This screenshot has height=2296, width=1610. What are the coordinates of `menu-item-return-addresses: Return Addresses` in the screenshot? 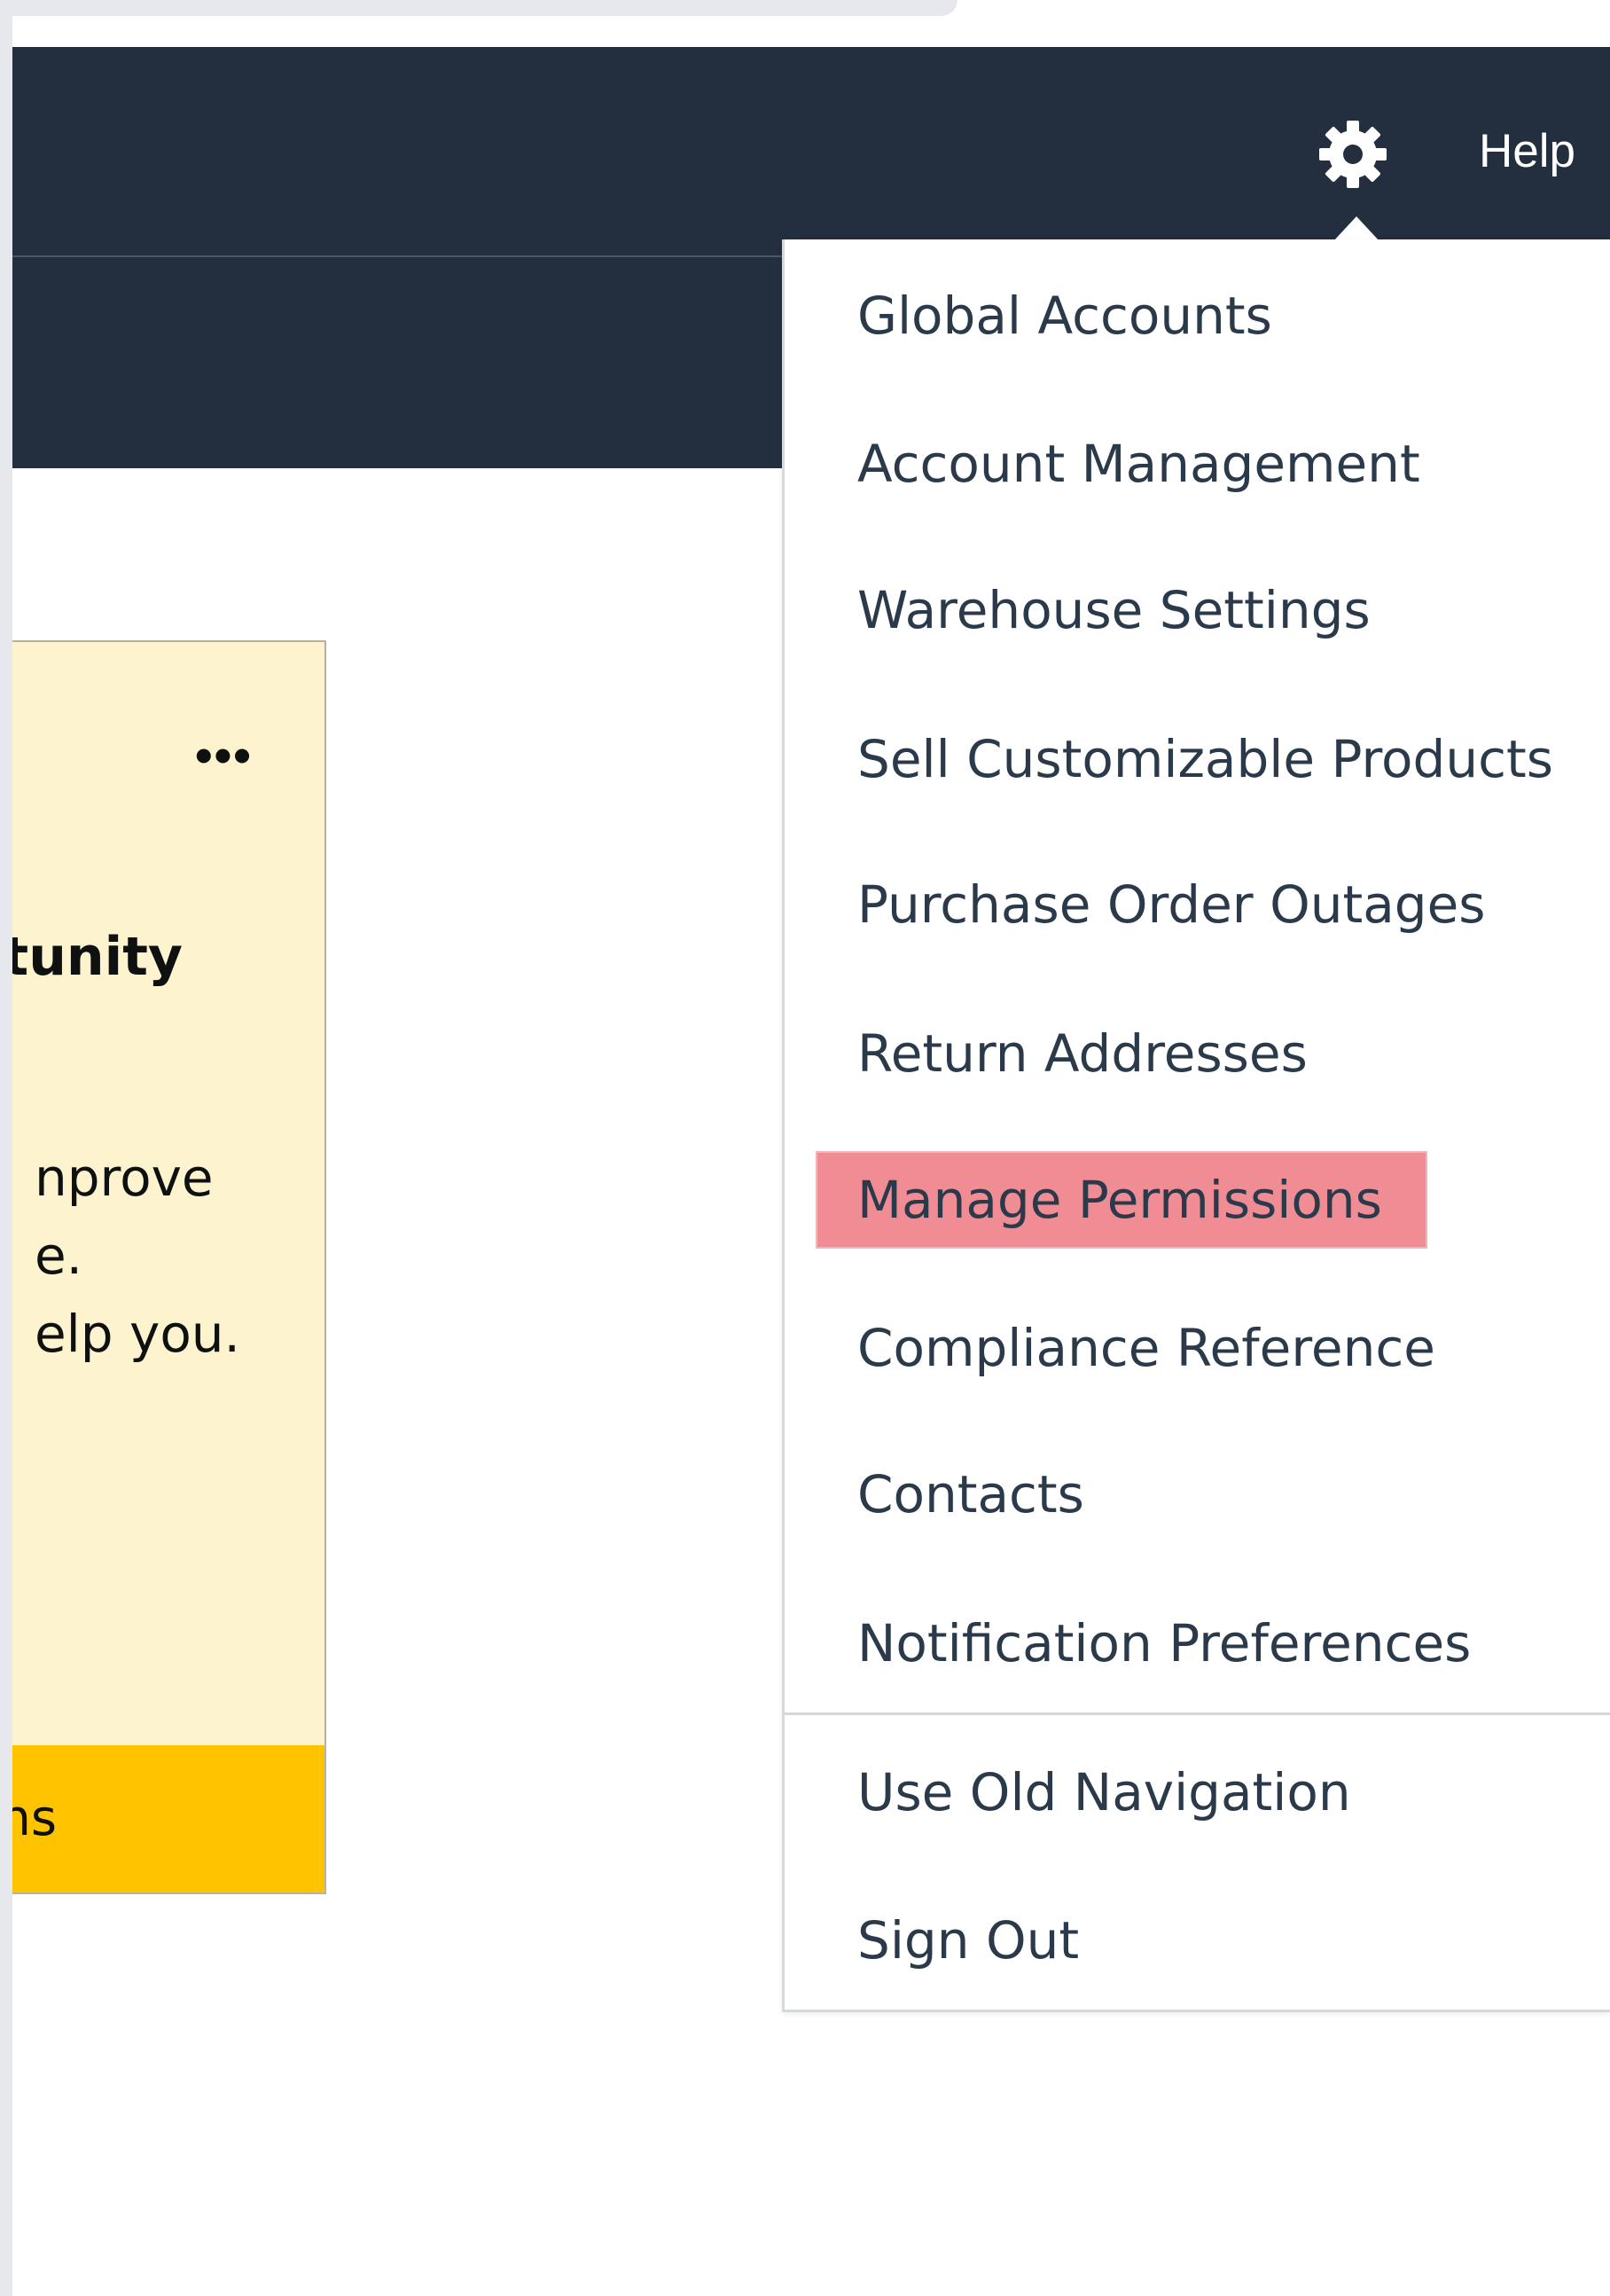 It's located at (1082, 1053).